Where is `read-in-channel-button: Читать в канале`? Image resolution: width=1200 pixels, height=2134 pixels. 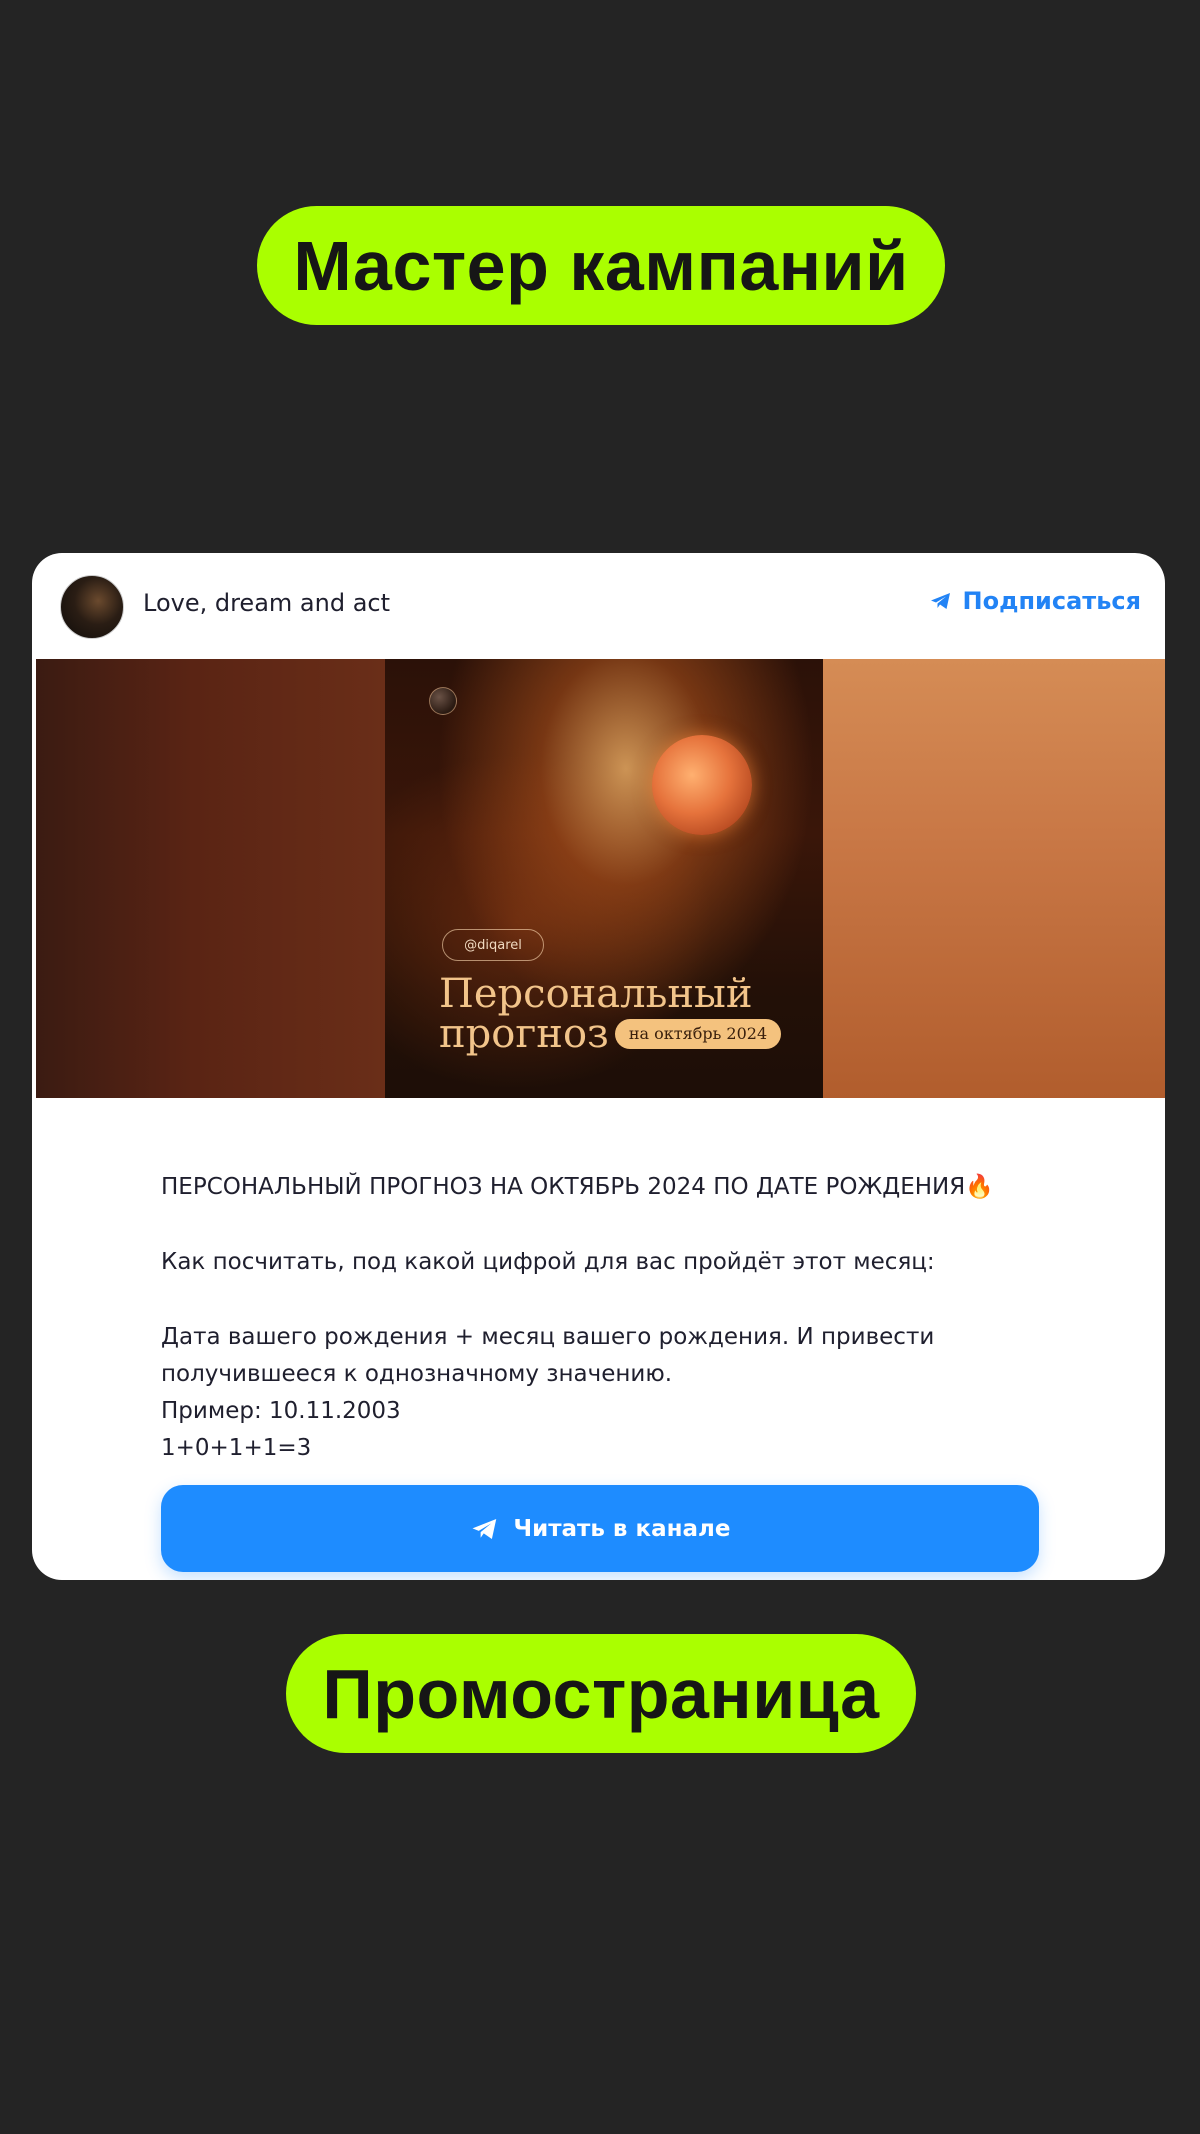 read-in-channel-button: Читать в канале is located at coordinates (600, 1528).